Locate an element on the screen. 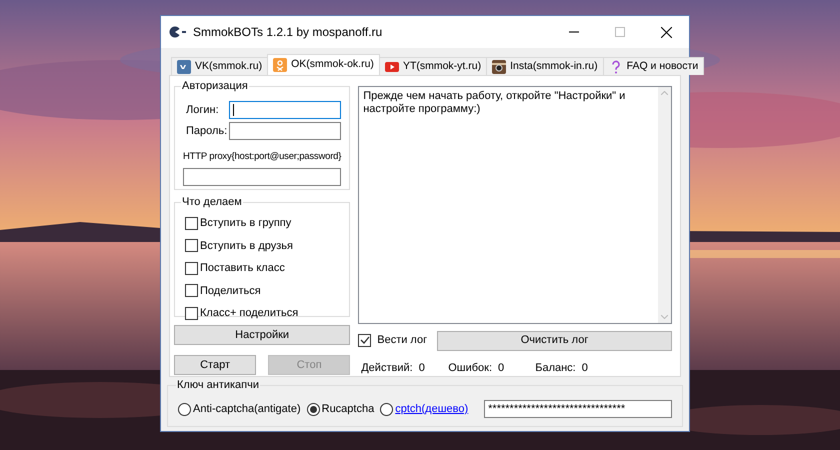  radio-label: Rucaptcha is located at coordinates (348, 409).